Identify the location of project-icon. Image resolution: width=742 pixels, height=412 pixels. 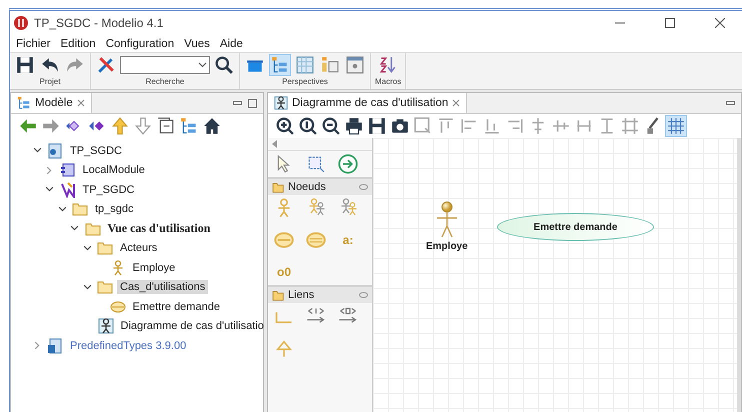
(55, 150).